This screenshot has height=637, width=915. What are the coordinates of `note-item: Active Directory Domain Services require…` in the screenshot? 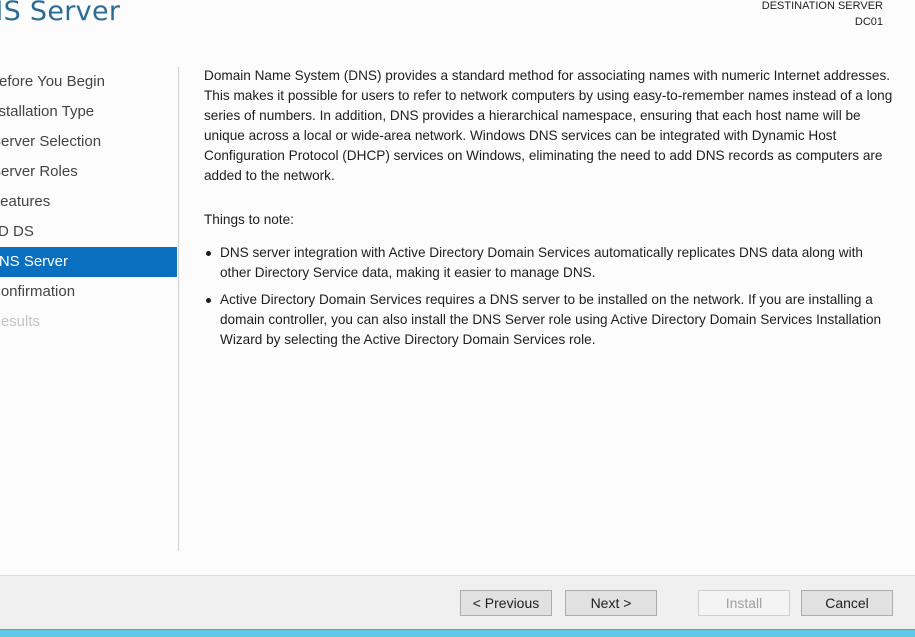 It's located at (549, 320).